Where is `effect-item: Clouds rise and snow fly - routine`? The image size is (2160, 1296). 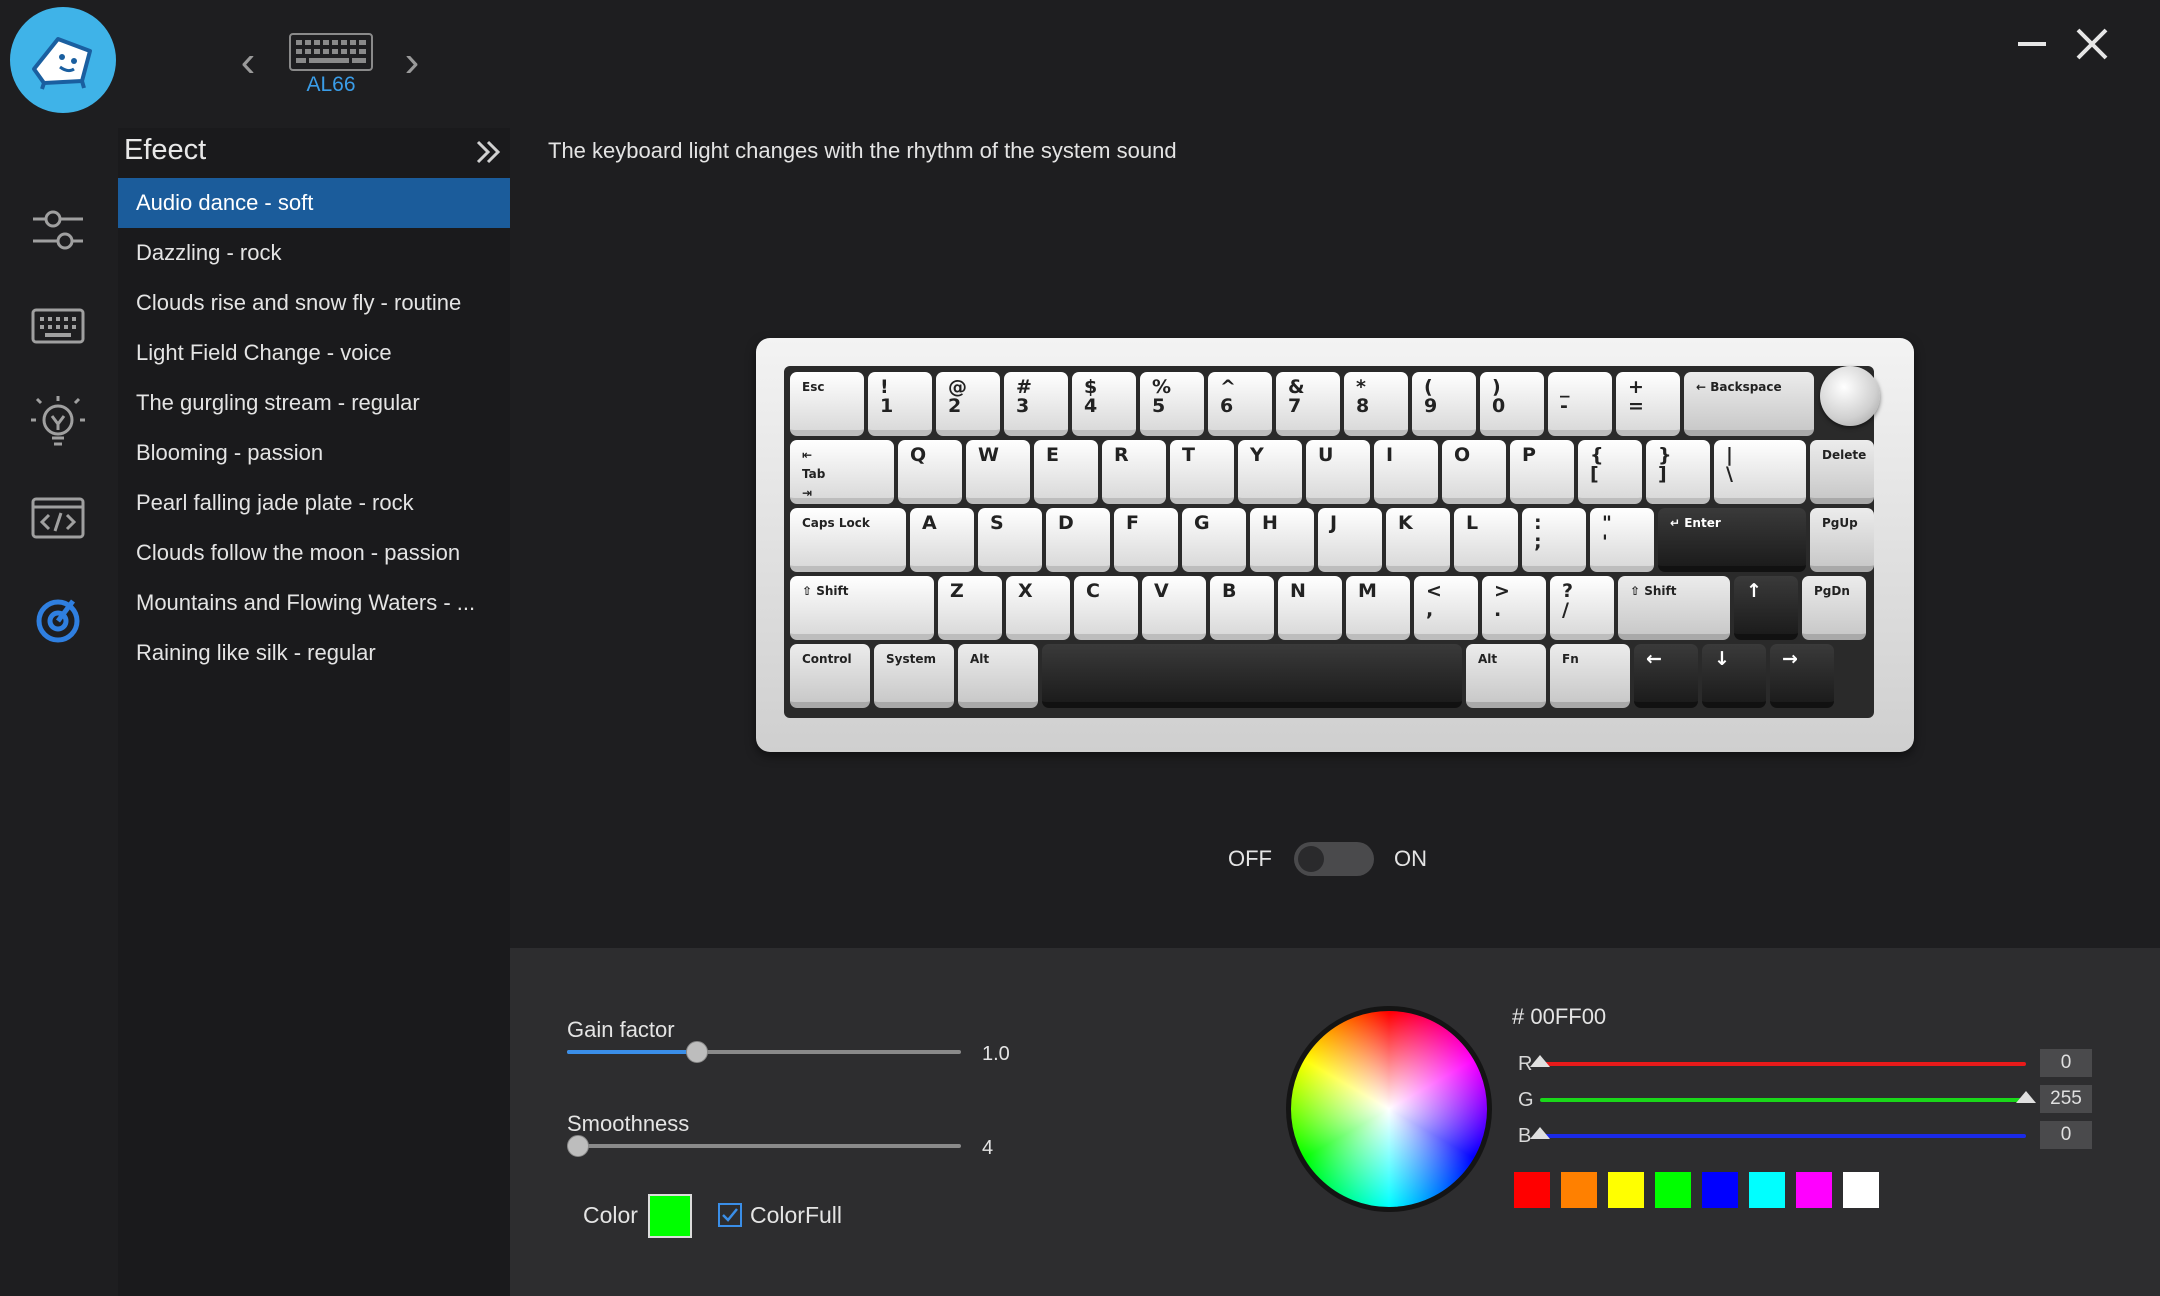
effect-item: Clouds rise and snow fly - routine is located at coordinates (314, 303).